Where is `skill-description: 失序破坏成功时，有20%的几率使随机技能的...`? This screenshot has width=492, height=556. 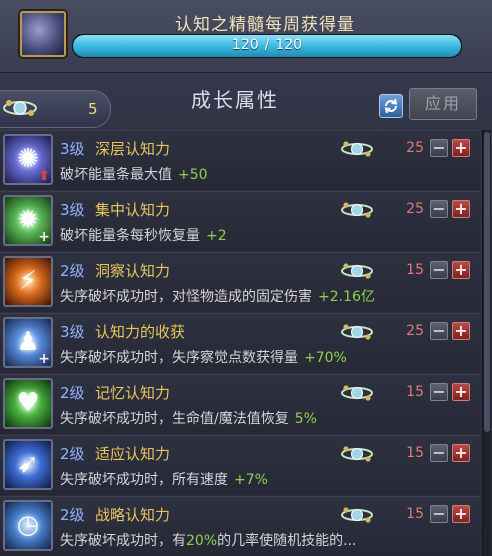
skill-description: 失序破坏成功时，有20%的几率使随机技能的... is located at coordinates (208, 540).